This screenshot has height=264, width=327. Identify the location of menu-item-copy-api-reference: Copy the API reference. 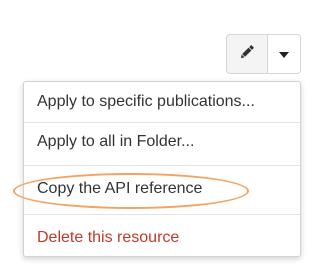
(162, 189).